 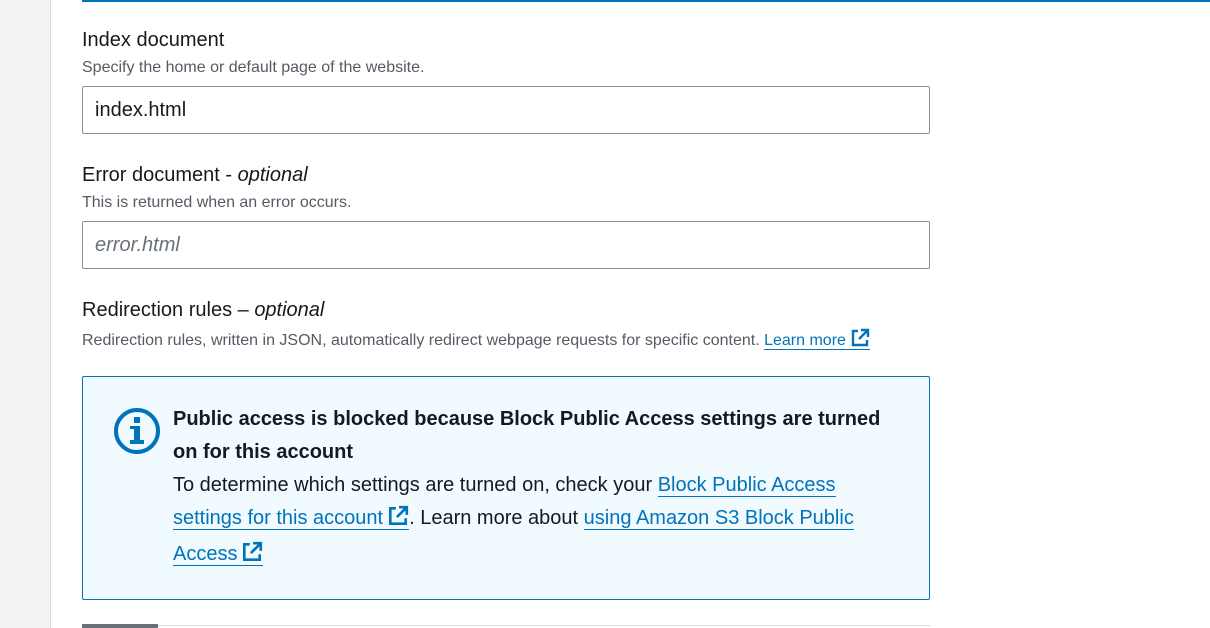 I want to click on error-document-description: This is returned when an error occurs., so click(x=217, y=202).